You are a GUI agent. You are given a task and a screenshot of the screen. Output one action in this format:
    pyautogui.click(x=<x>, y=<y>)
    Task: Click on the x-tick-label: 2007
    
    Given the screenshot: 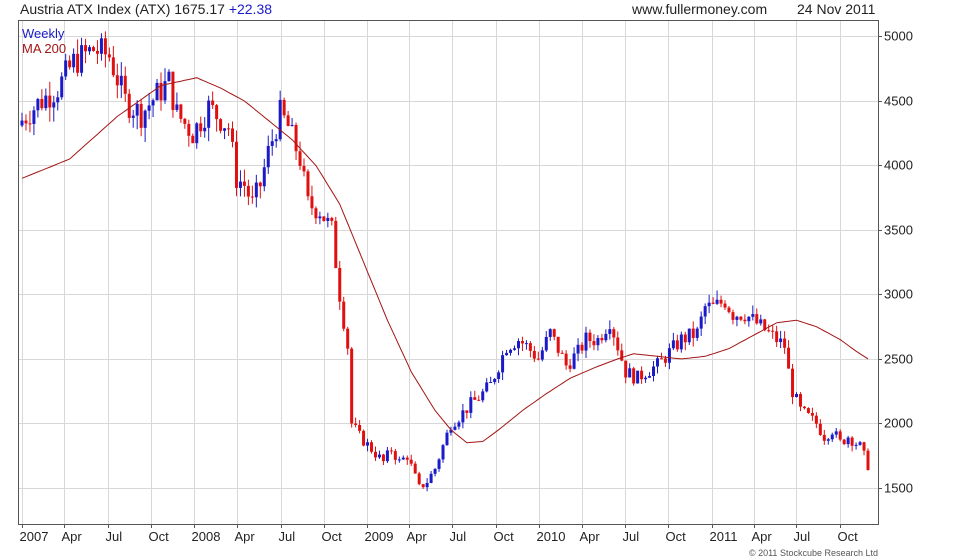 What is the action you would take?
    pyautogui.click(x=34, y=536)
    